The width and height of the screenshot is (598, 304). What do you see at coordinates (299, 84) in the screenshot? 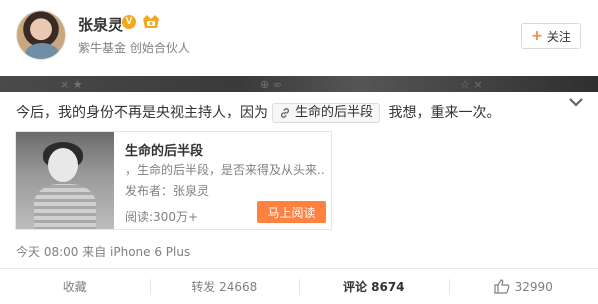
I see `decorative-banner: × ★ ⊕ ∞ ☆ ×` at bounding box center [299, 84].